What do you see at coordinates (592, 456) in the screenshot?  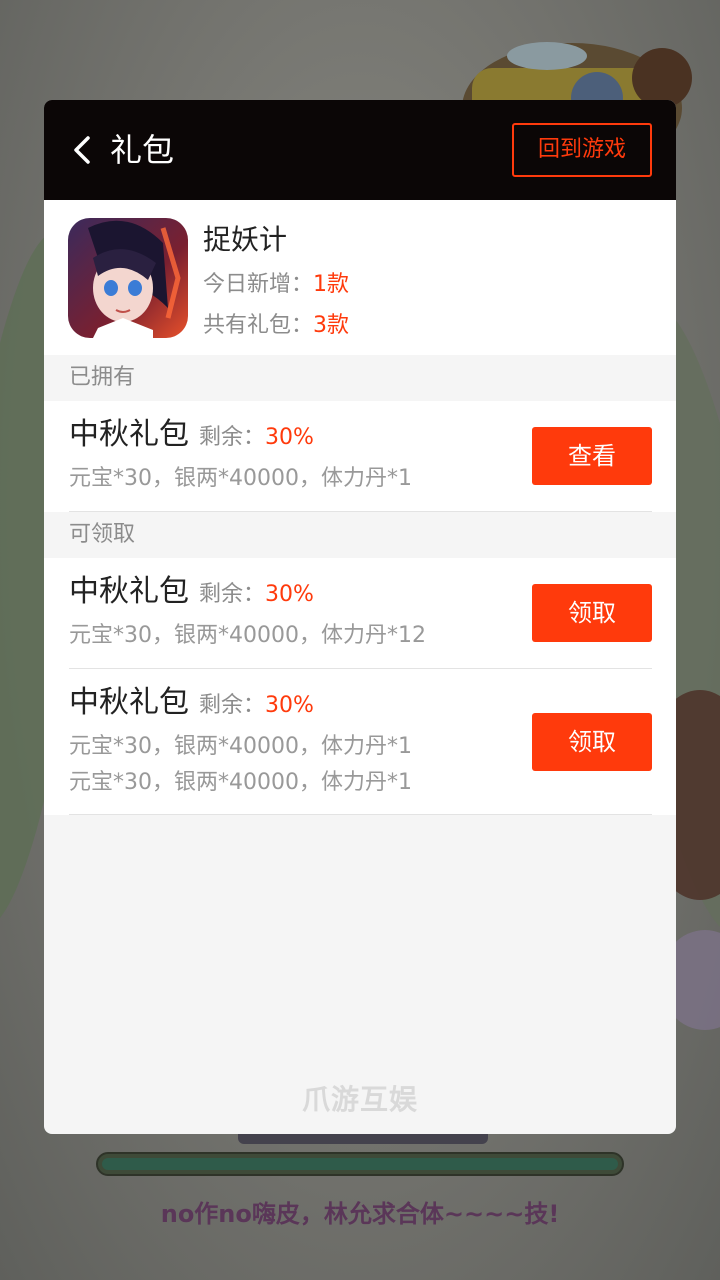 I see `view-gift-button: 查看` at bounding box center [592, 456].